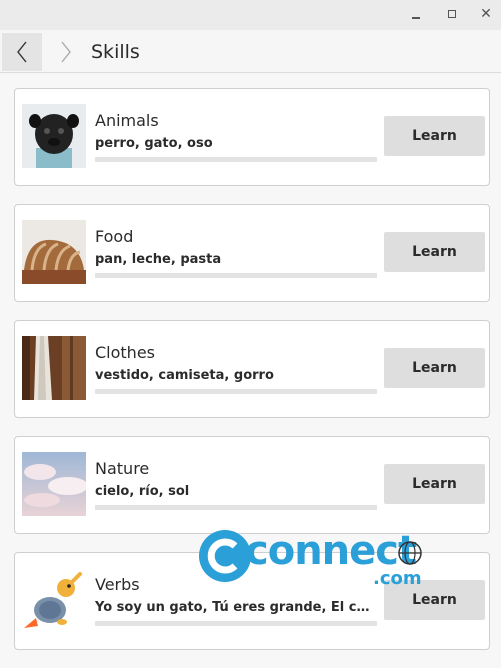 The height and width of the screenshot is (668, 501). I want to click on back-button, so click(22, 52).